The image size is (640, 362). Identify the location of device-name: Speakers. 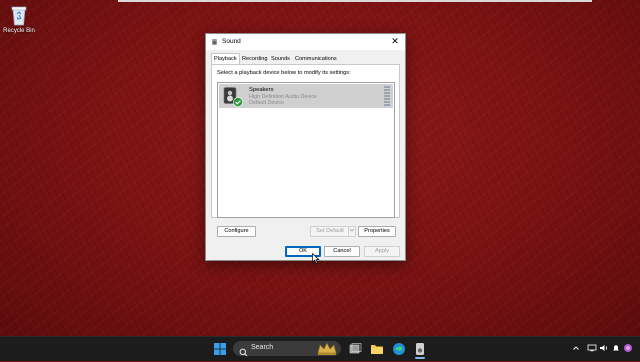
(261, 90).